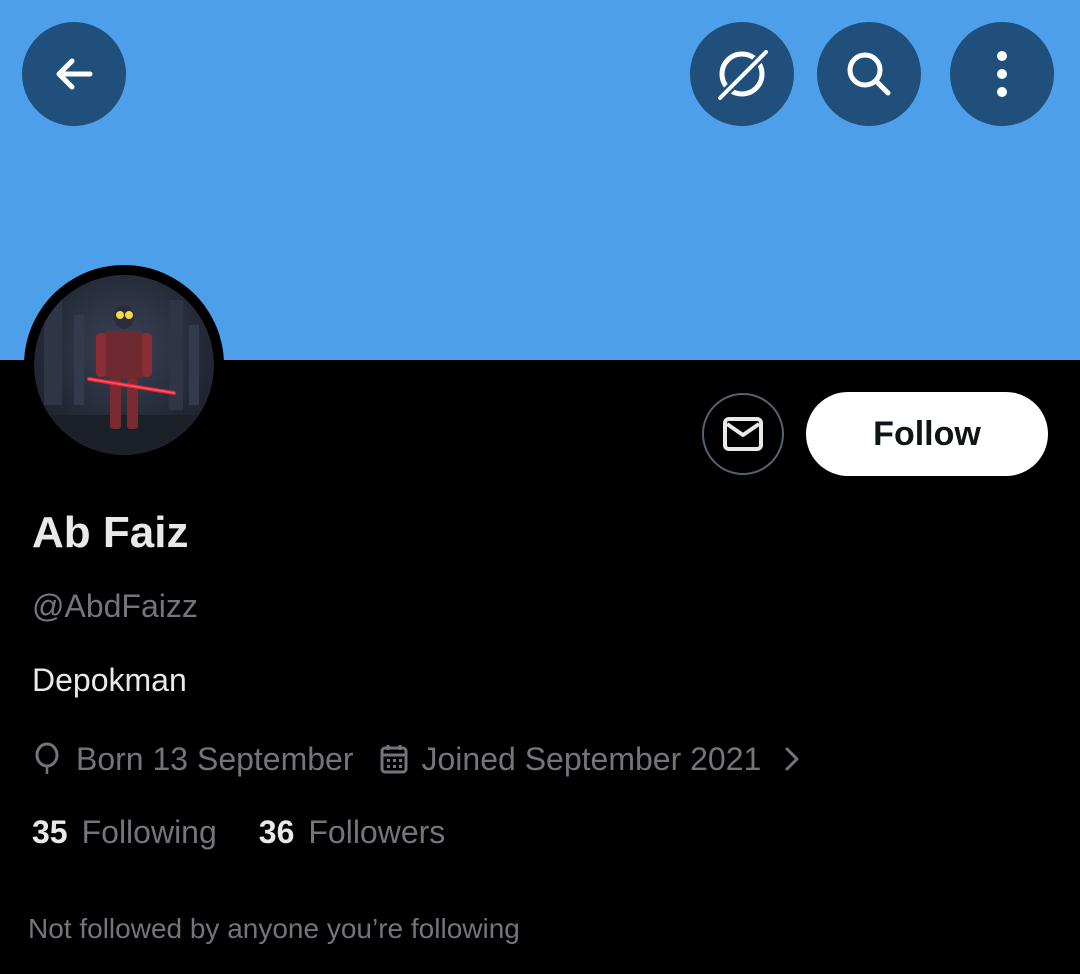  I want to click on more-vertical-icon, so click(1002, 74).